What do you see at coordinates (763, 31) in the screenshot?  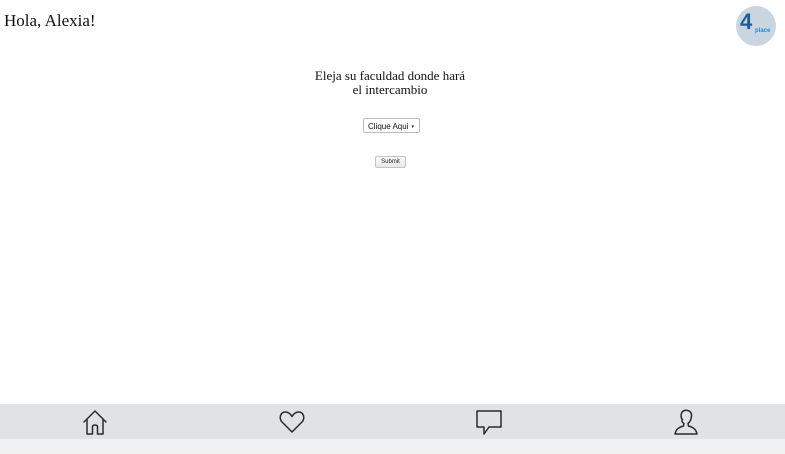 I see `logo-word: place` at bounding box center [763, 31].